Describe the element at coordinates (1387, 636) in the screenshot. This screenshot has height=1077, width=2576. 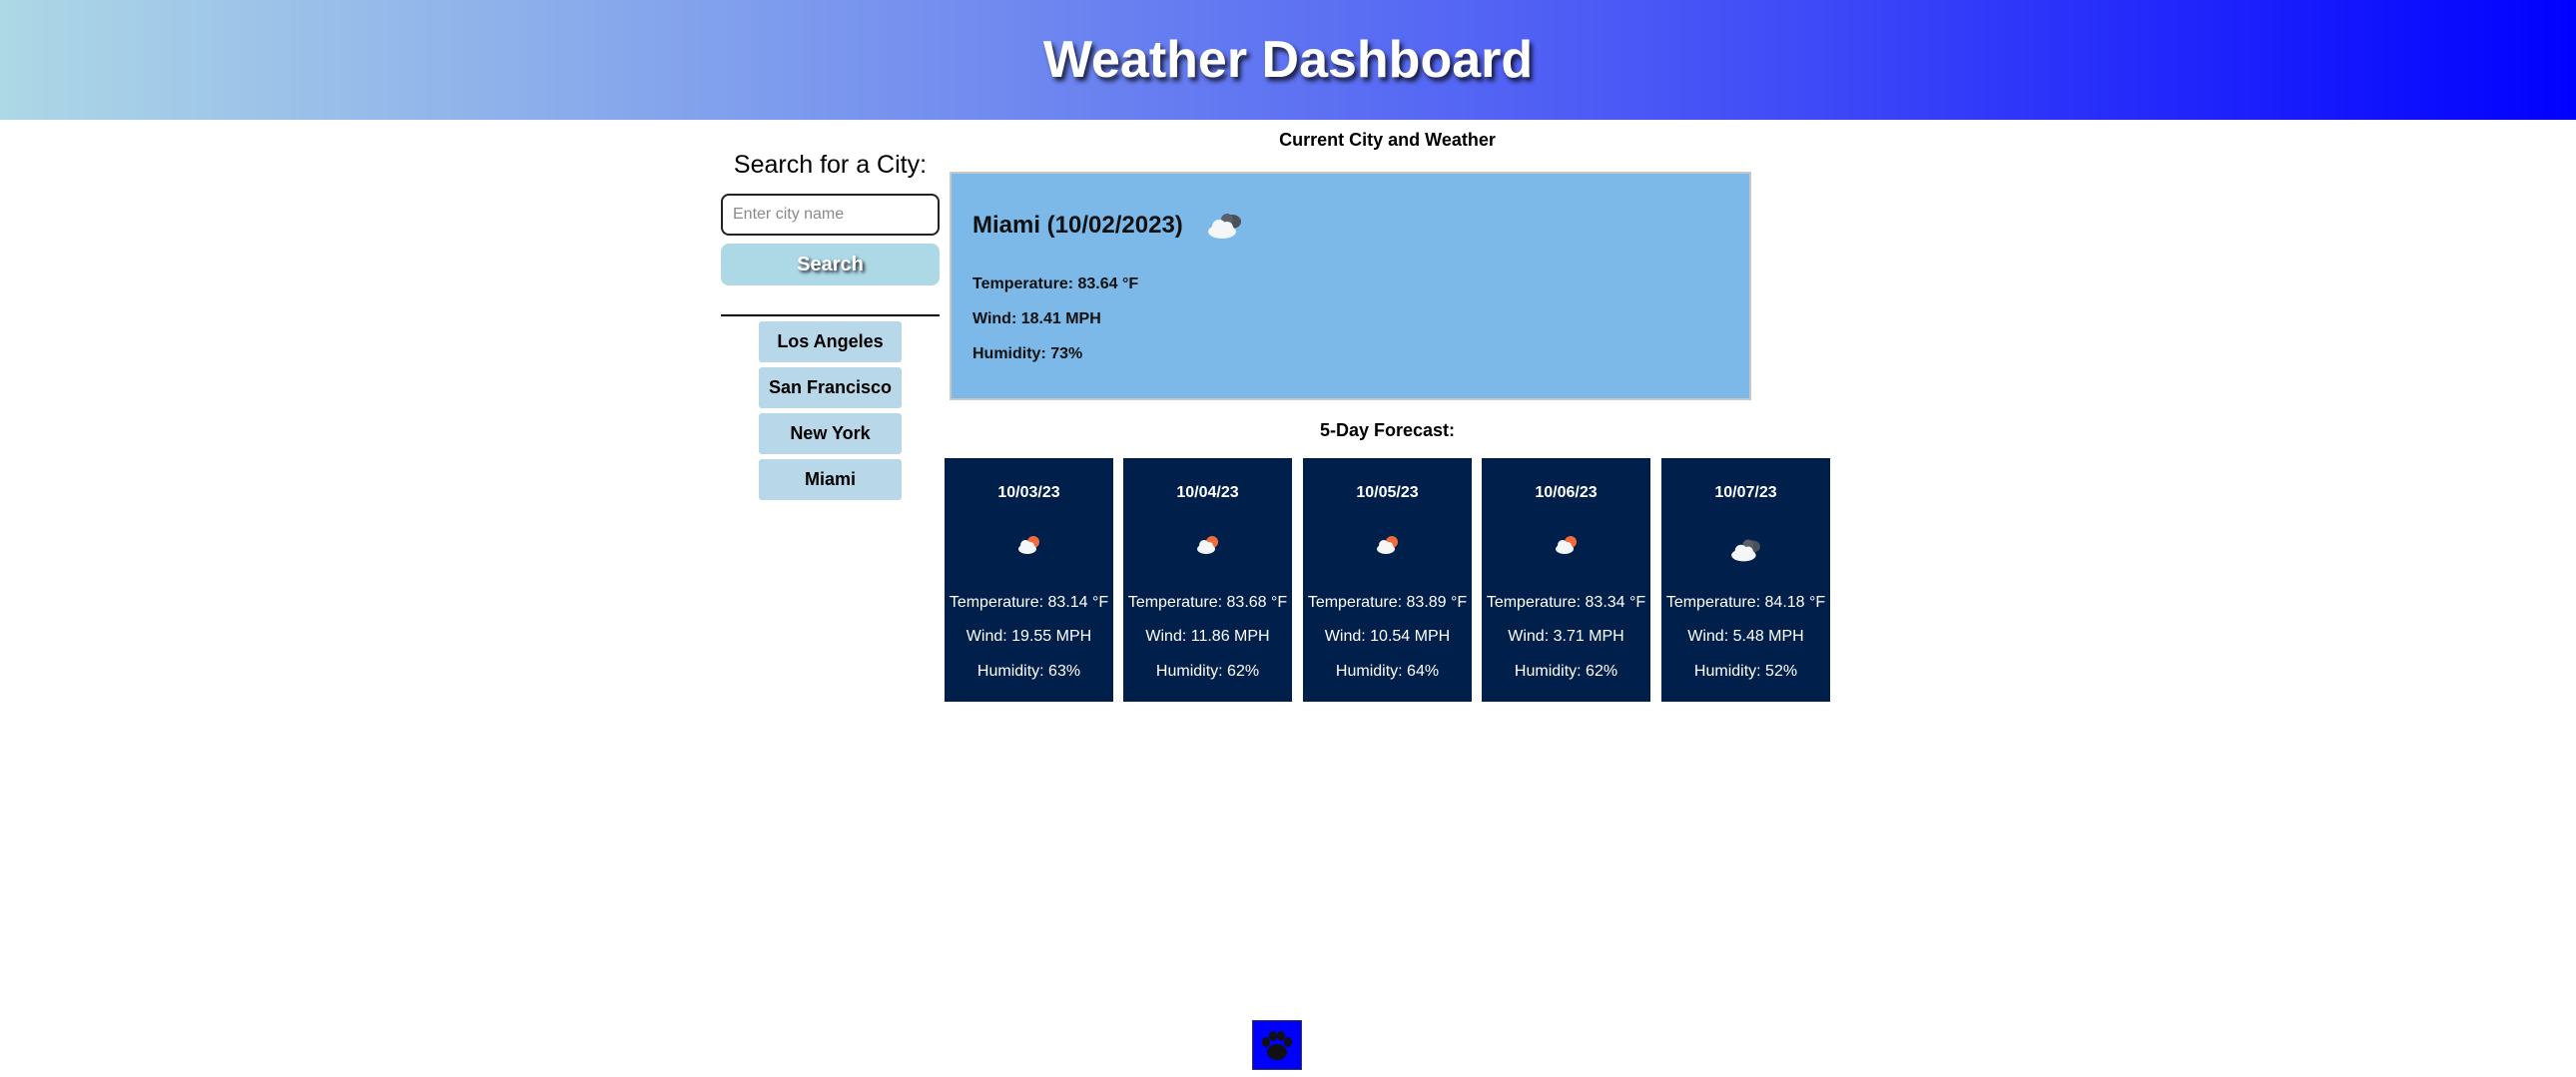
I see `forecast-wind: Wind: 10.54 MPH` at that location.